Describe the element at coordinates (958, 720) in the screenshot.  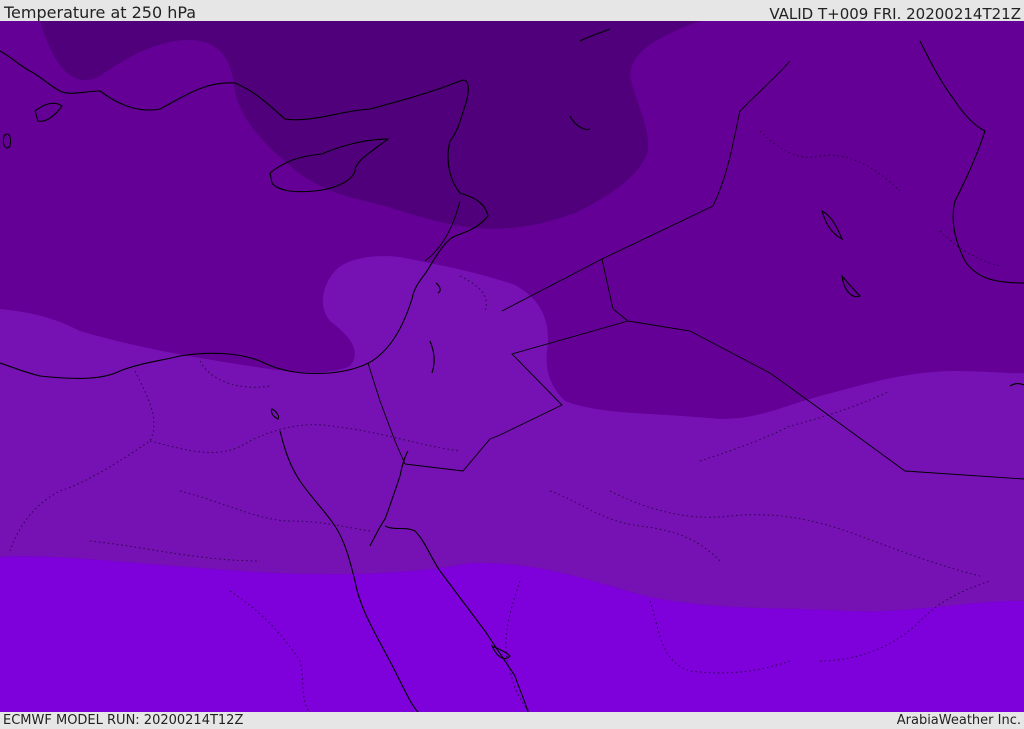
I see `brand-label: ArabiaWeather Inc.` at that location.